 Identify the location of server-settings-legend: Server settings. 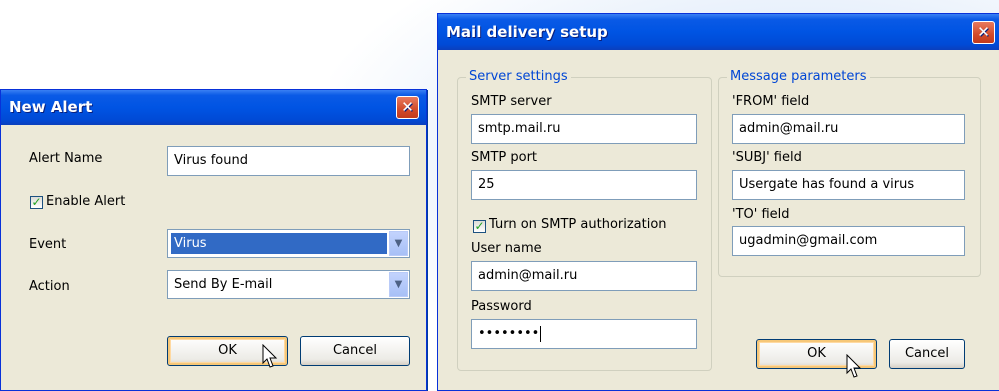
(518, 76).